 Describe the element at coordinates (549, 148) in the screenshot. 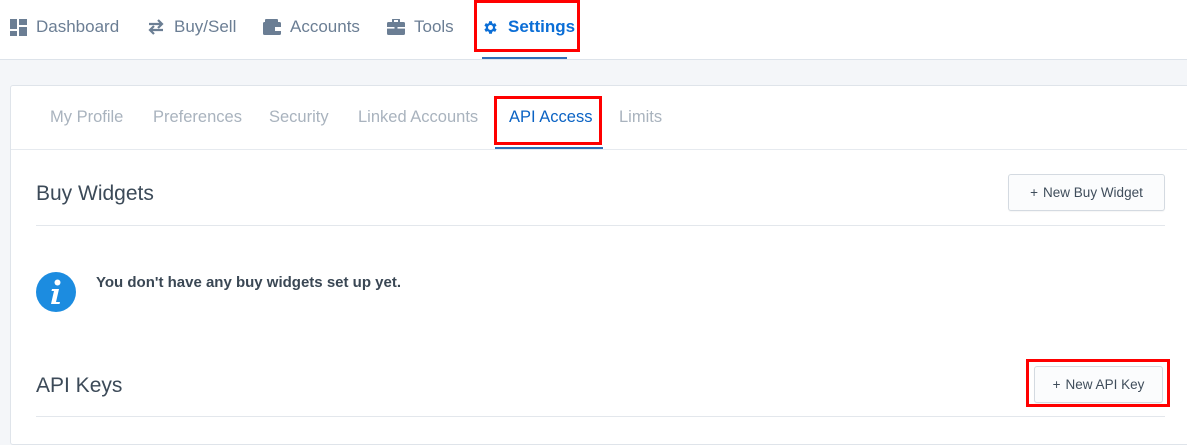

I see `active-tab-indicator` at that location.